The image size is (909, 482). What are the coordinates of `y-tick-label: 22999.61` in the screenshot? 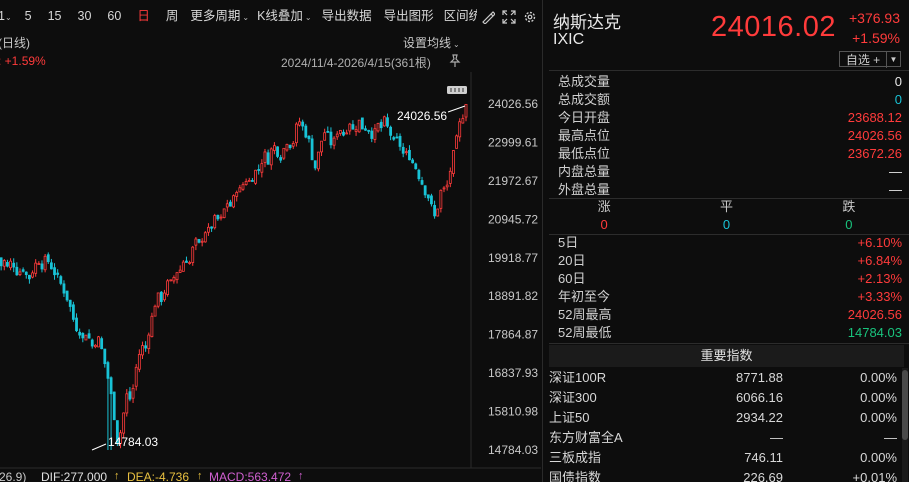 It's located at (513, 142).